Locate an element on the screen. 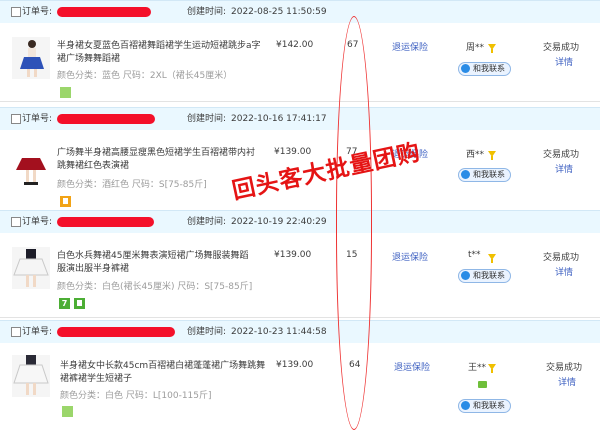 This screenshot has height=430, width=600. created-time-value: 2022-10-23 11:44:58 is located at coordinates (279, 332).